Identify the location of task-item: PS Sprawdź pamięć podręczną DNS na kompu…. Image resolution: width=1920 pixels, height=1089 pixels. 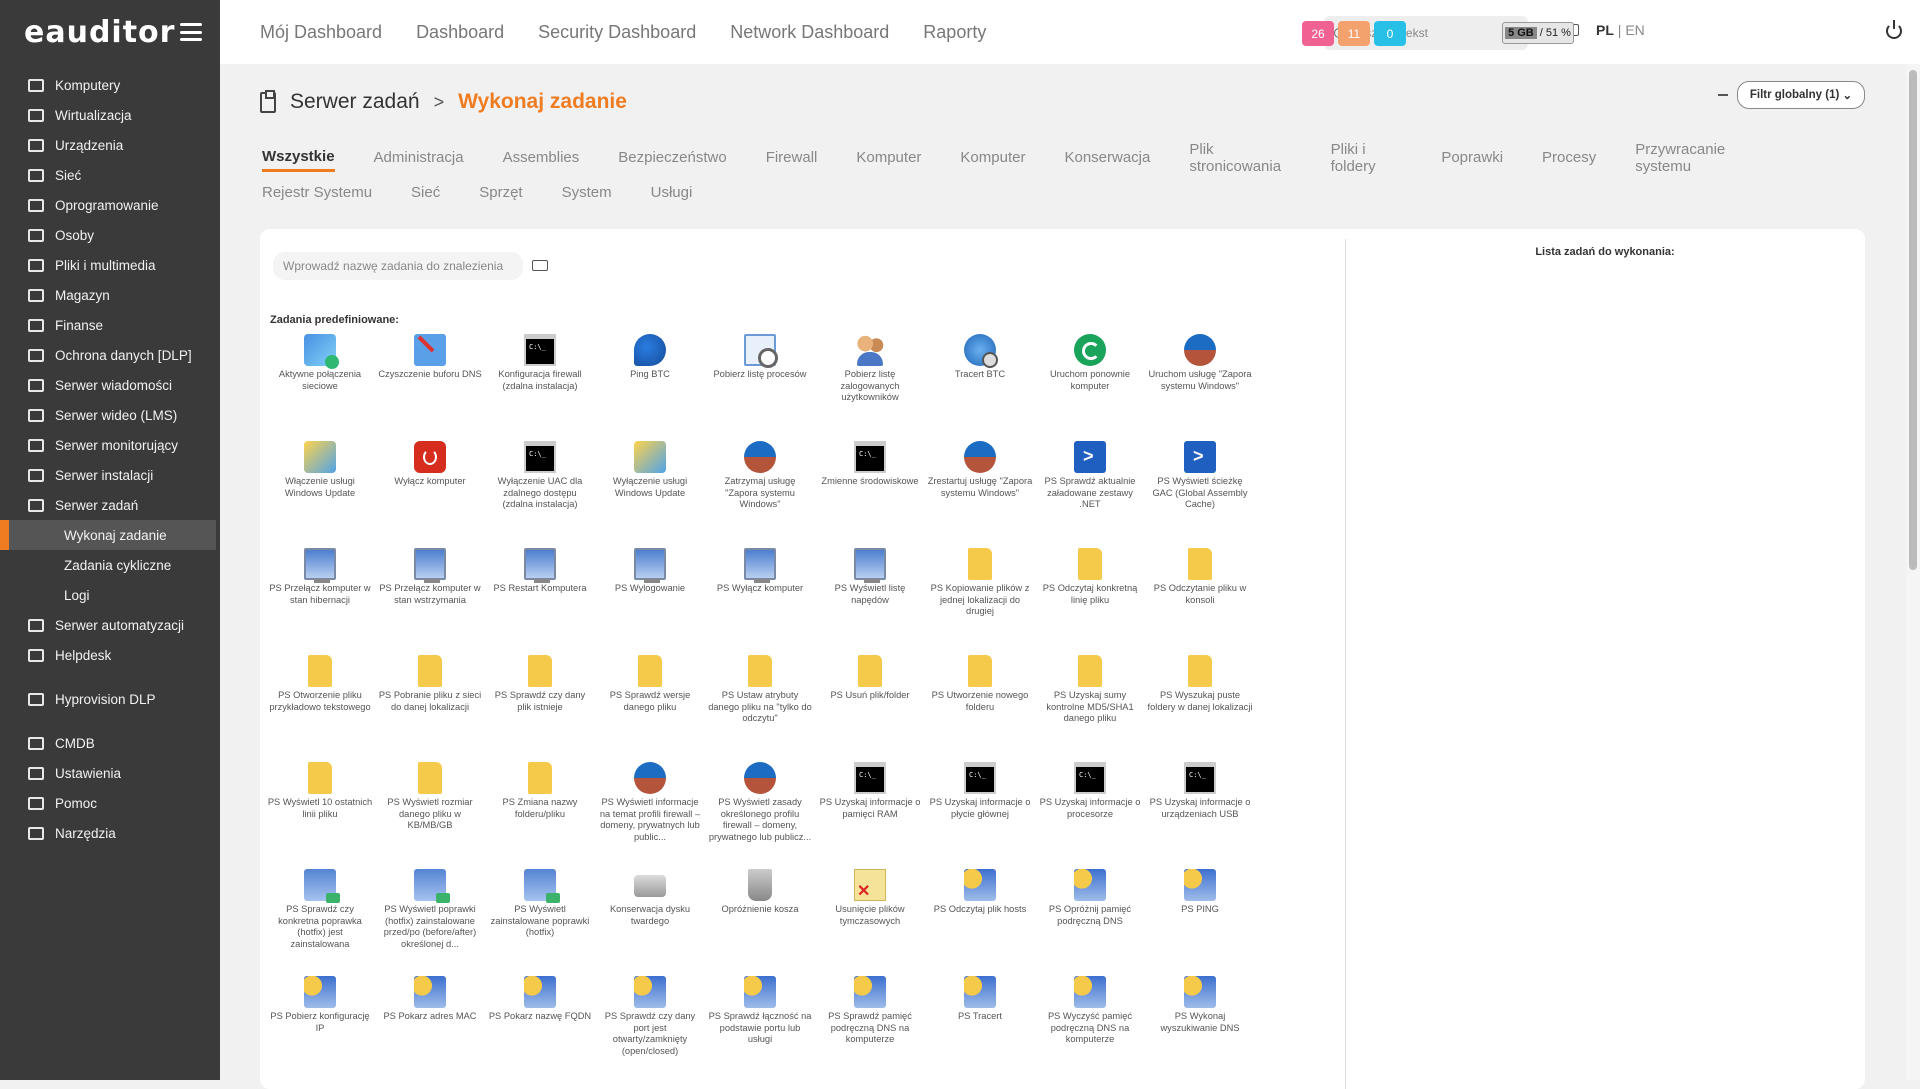
(870, 1029).